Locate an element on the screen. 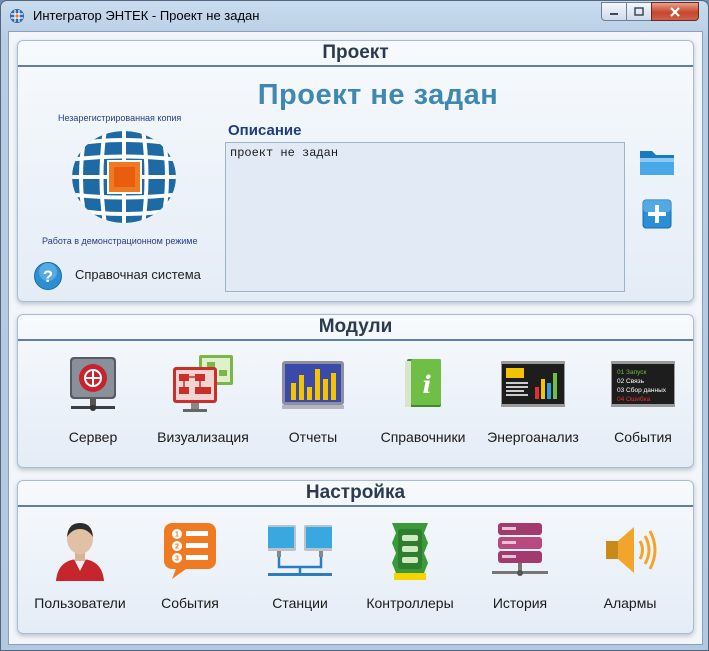 The width and height of the screenshot is (709, 651). minimize-button is located at coordinates (614, 11).